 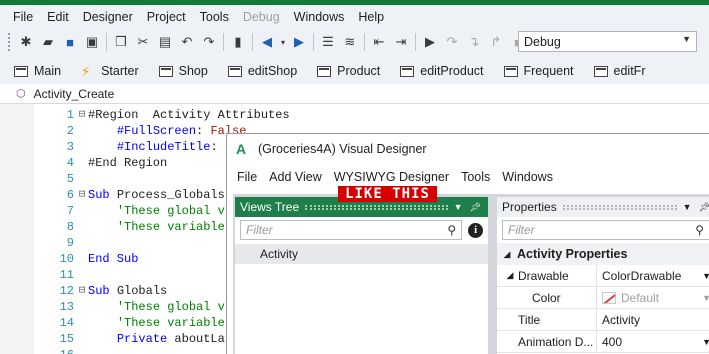 What do you see at coordinates (607, 41) in the screenshot?
I see `build-config-select: Debug ▼` at bounding box center [607, 41].